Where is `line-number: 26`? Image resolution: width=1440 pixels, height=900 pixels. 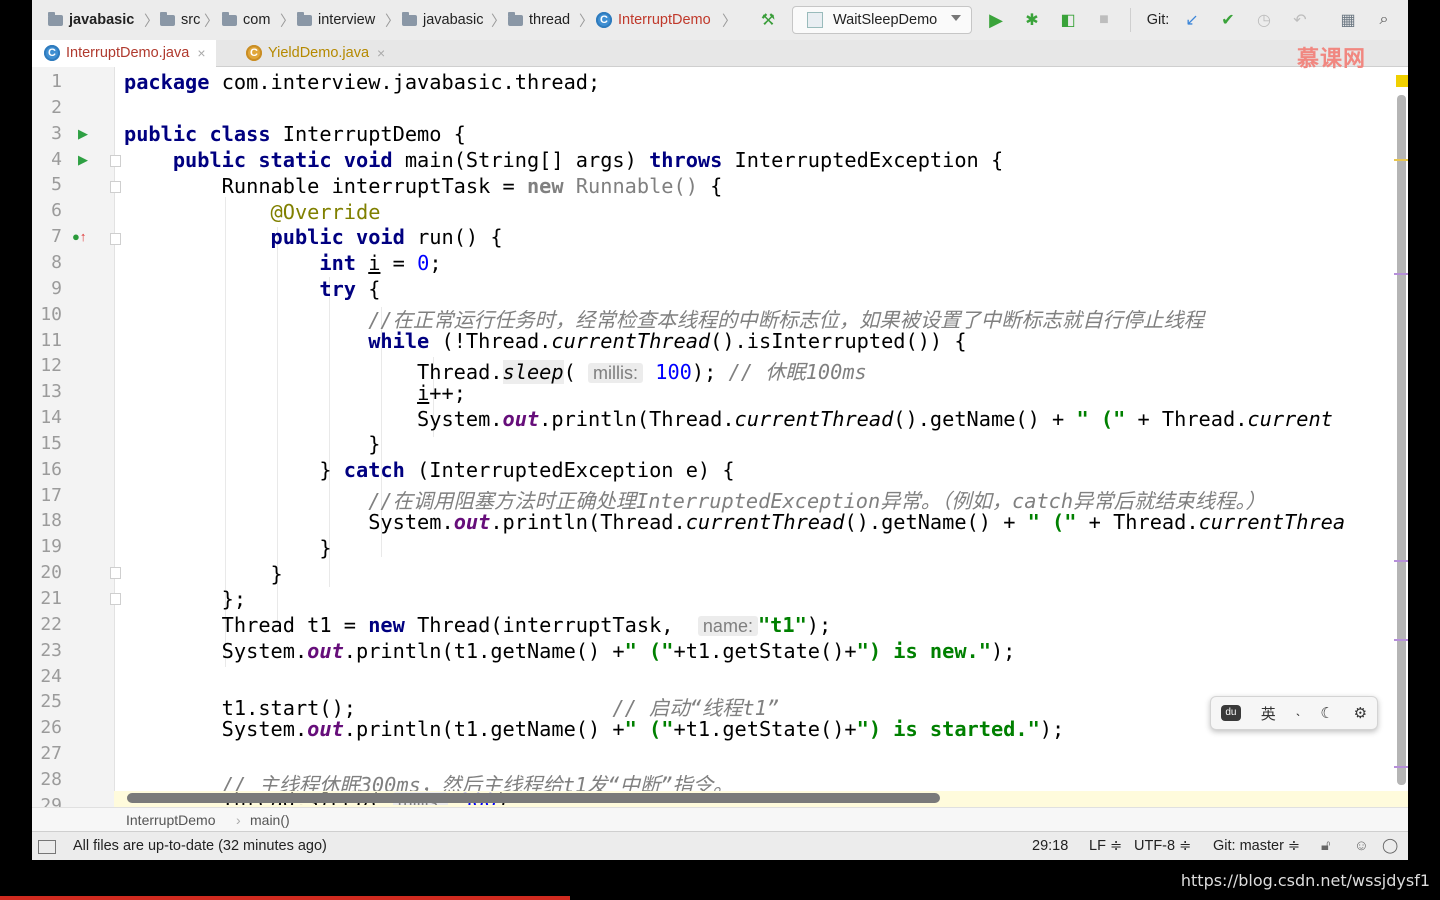 line-number: 26 is located at coordinates (51, 728).